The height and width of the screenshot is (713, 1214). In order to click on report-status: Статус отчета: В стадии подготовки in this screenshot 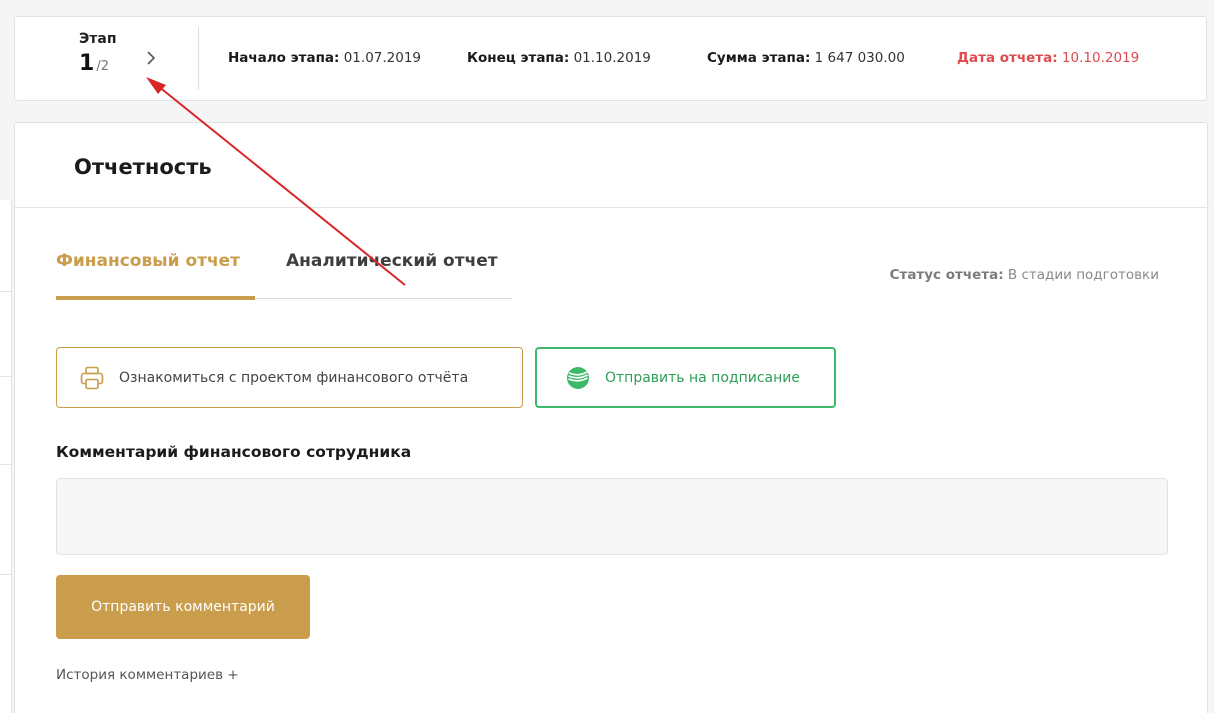, I will do `click(1024, 275)`.